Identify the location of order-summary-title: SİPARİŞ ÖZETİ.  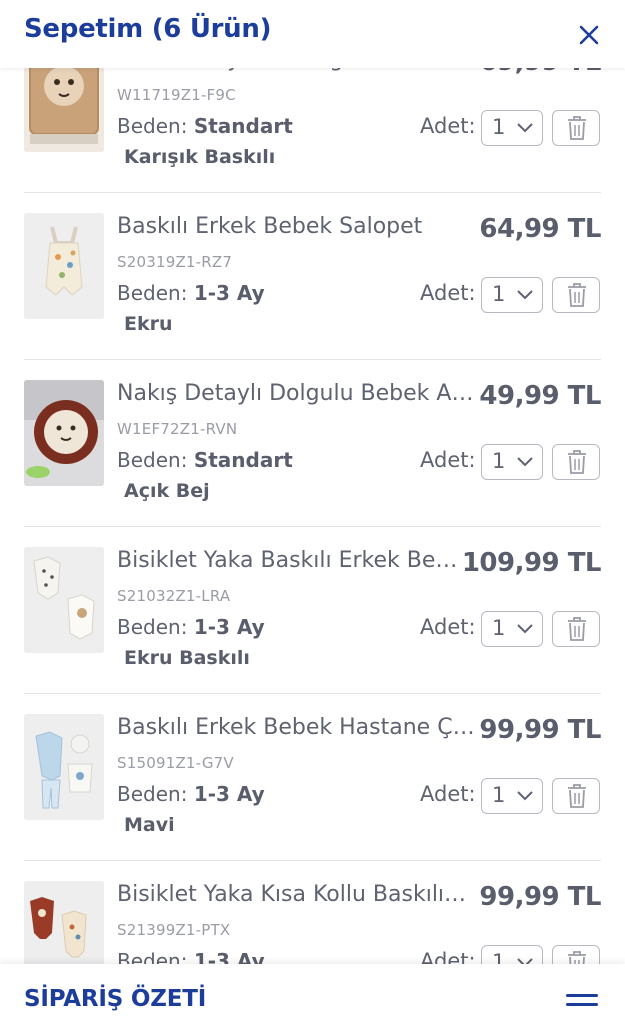
(115, 999).